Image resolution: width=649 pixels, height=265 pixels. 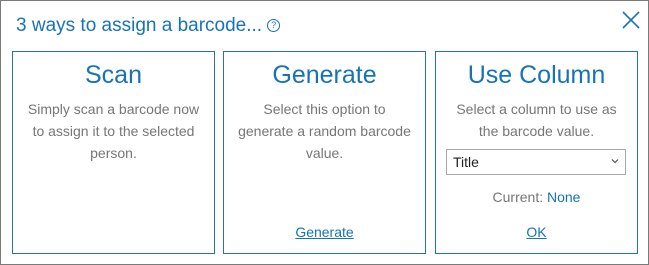 What do you see at coordinates (274, 25) in the screenshot?
I see `help-icon: ?` at bounding box center [274, 25].